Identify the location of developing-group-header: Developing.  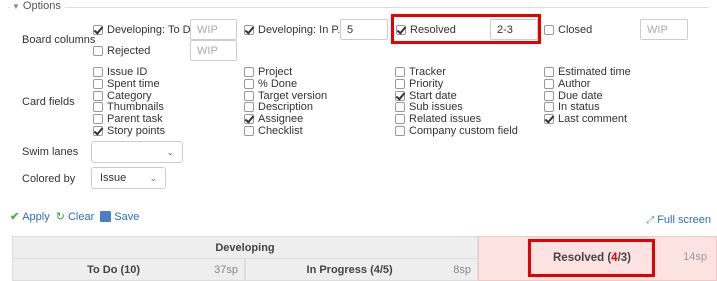
(245, 247).